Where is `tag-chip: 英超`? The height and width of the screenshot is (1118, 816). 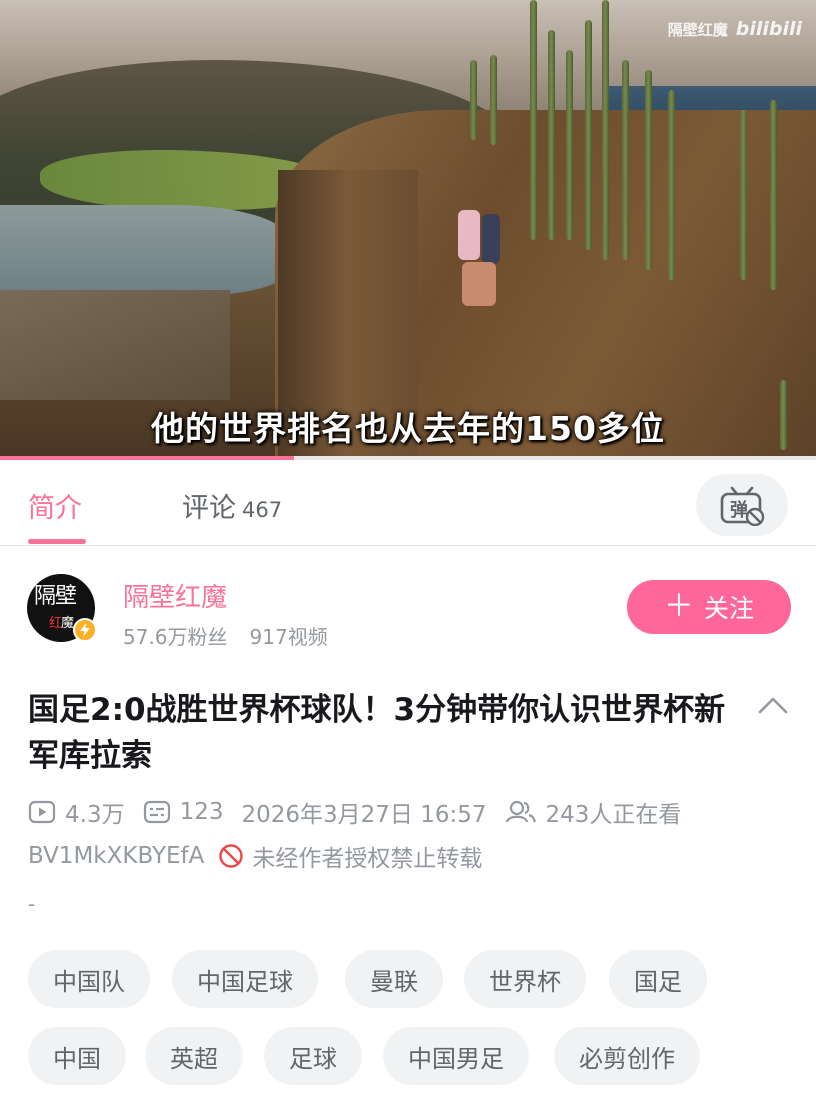 tag-chip: 英超 is located at coordinates (194, 1056).